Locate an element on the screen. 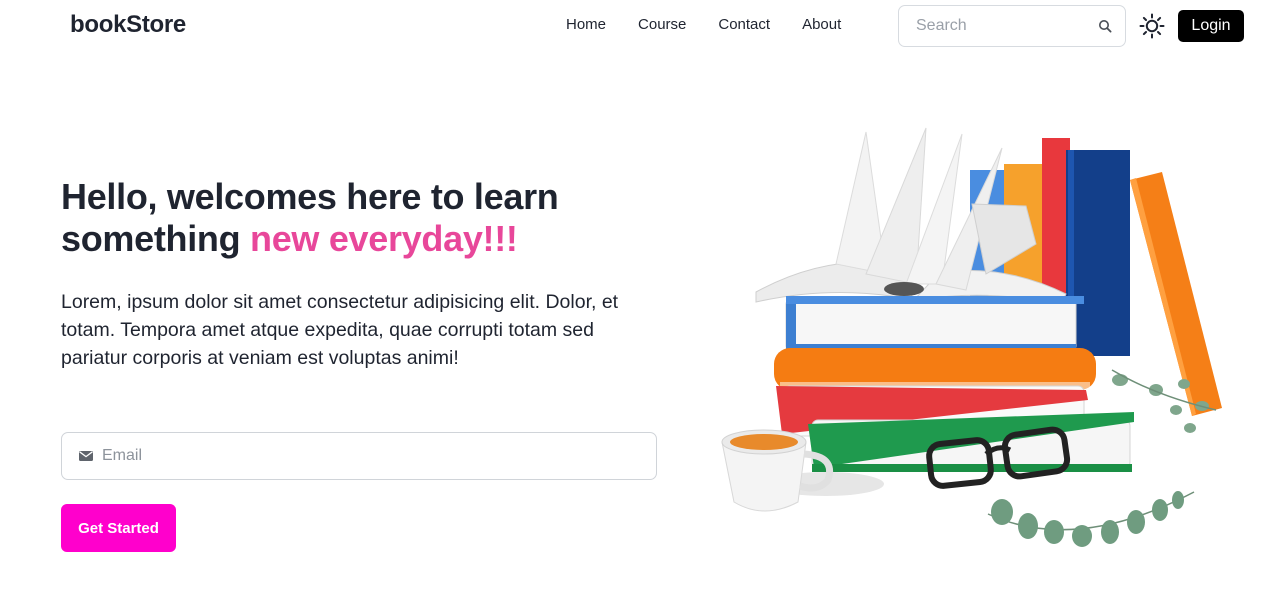 The image size is (1275, 614). email-input is located at coordinates (372, 456).